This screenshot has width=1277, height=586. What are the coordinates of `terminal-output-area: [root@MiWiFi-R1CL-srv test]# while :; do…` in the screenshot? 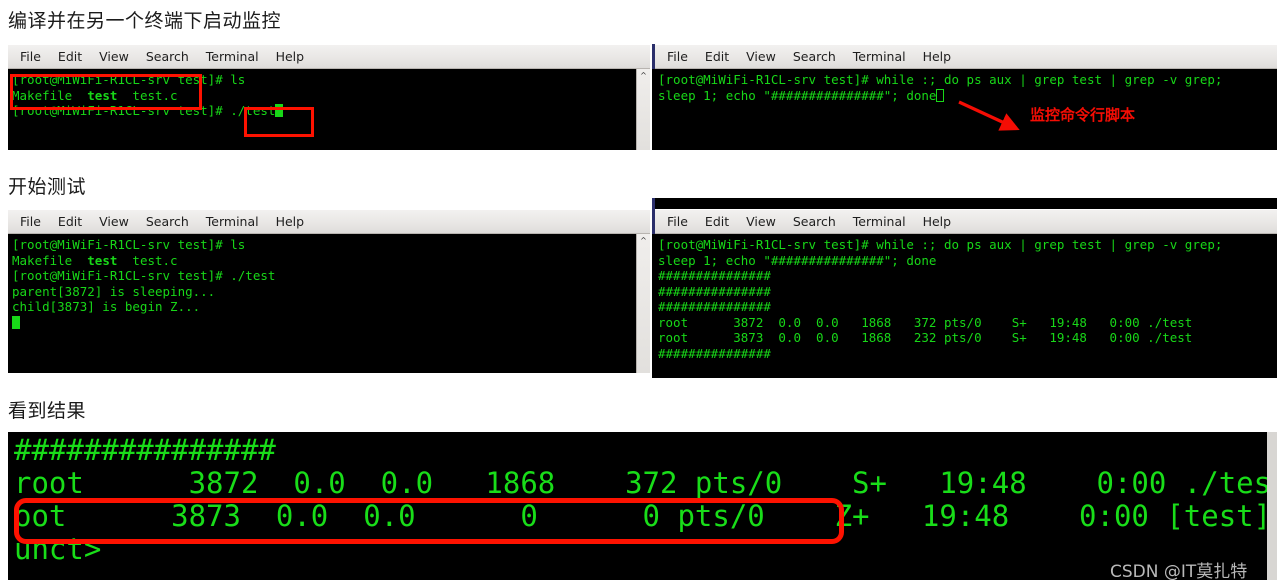 It's located at (964, 306).